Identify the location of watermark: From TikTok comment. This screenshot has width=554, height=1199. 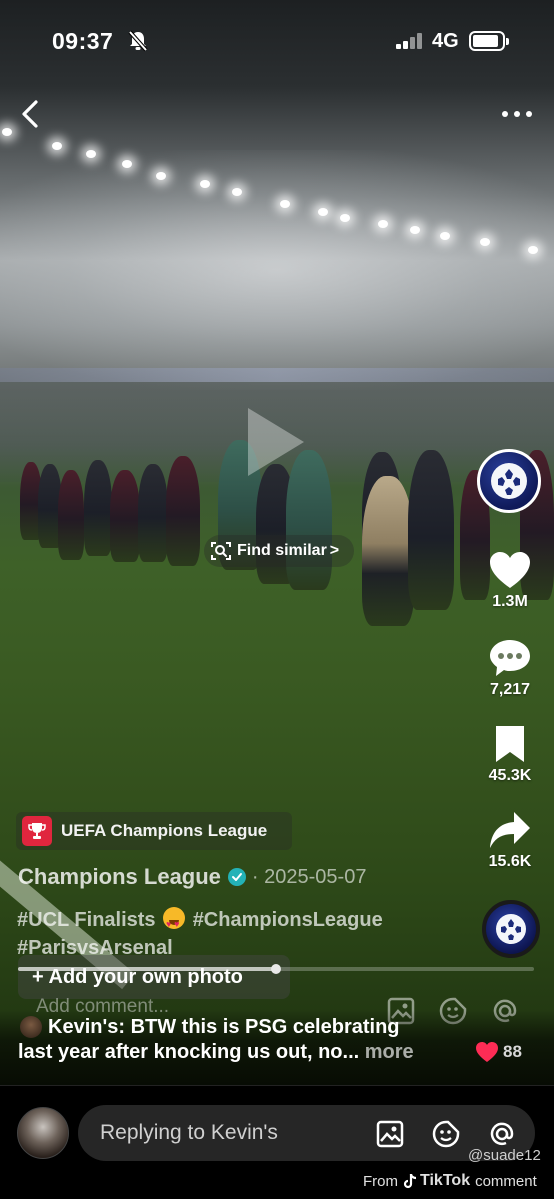
(450, 1181).